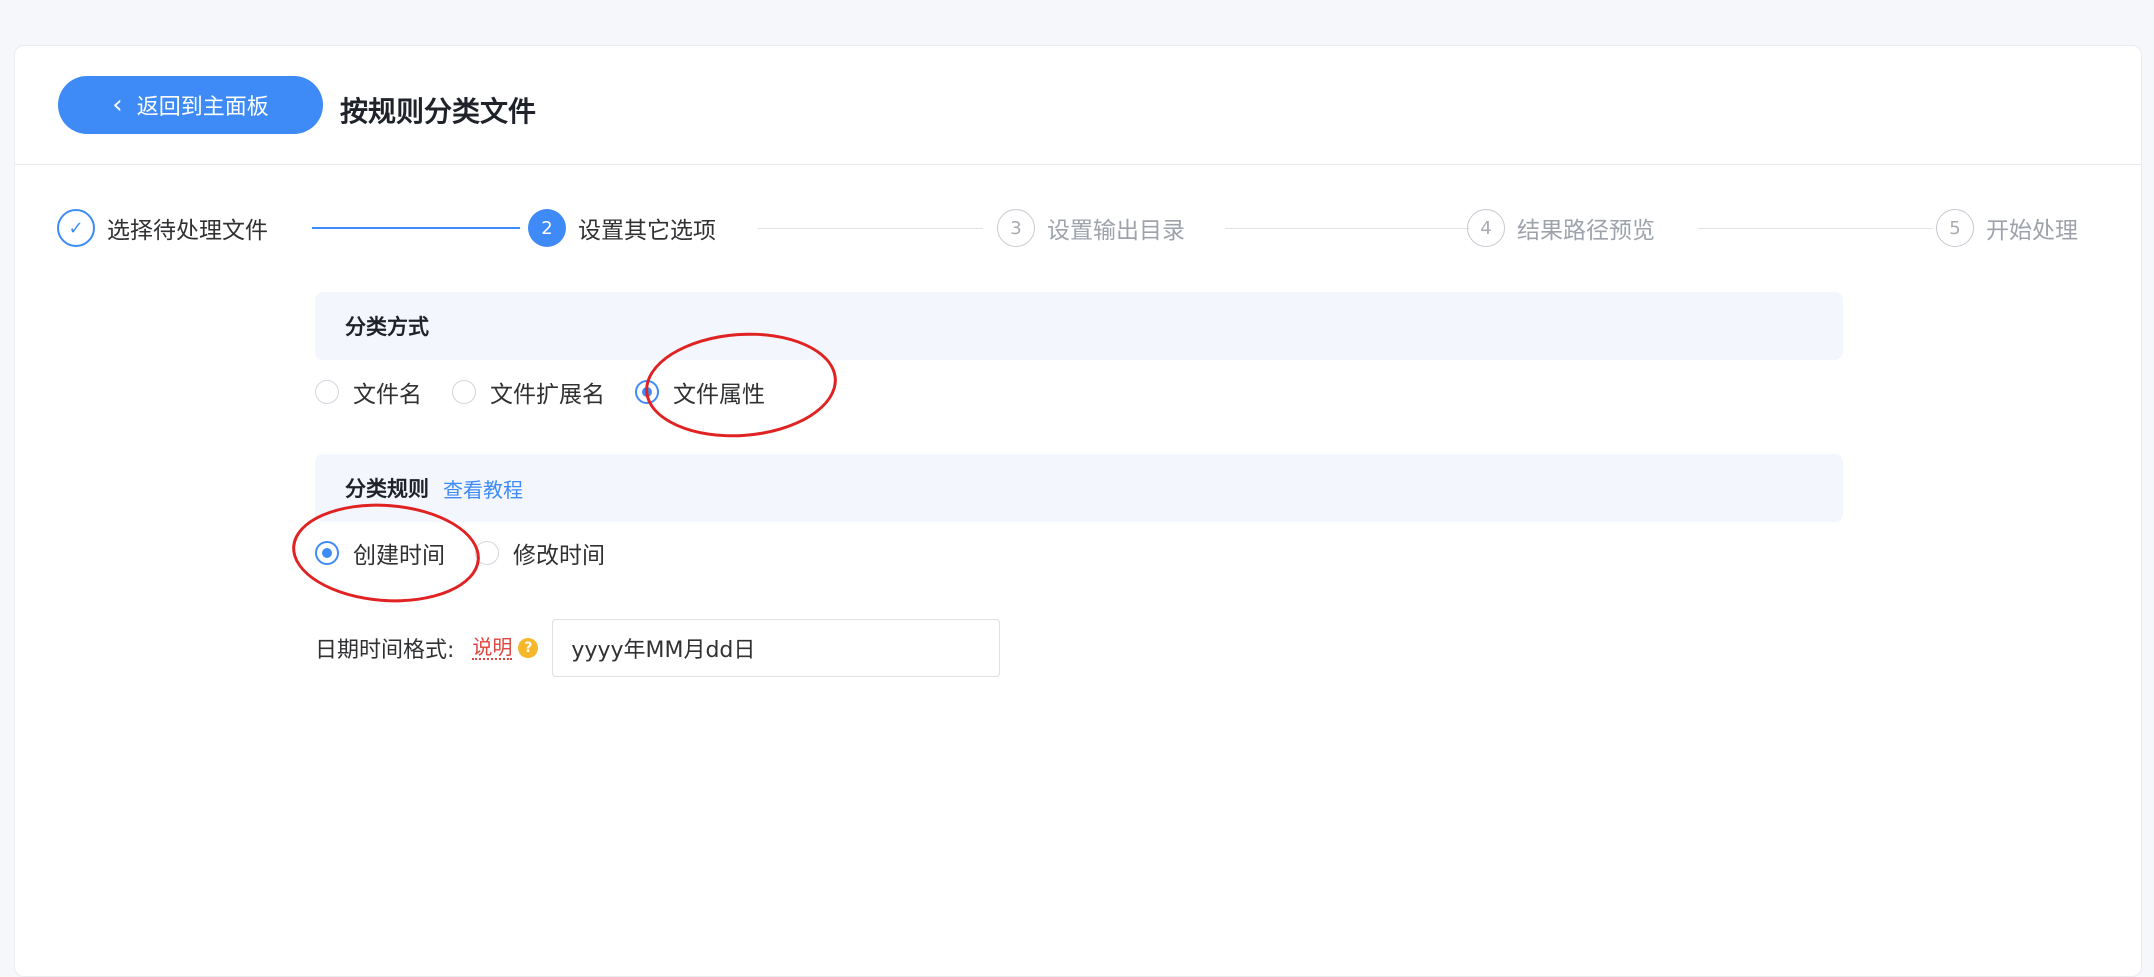 Image resolution: width=2154 pixels, height=977 pixels. Describe the element at coordinates (202, 107) in the screenshot. I see `back-button-label: 返回到主面板` at that location.